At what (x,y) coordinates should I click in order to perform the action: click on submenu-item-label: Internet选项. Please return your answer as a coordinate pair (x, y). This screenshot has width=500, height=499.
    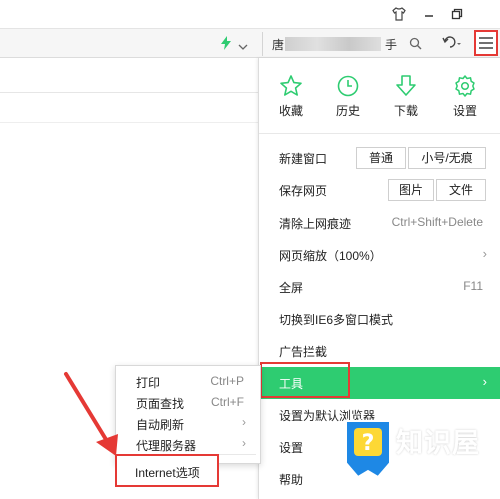
    Looking at the image, I should click on (167, 473).